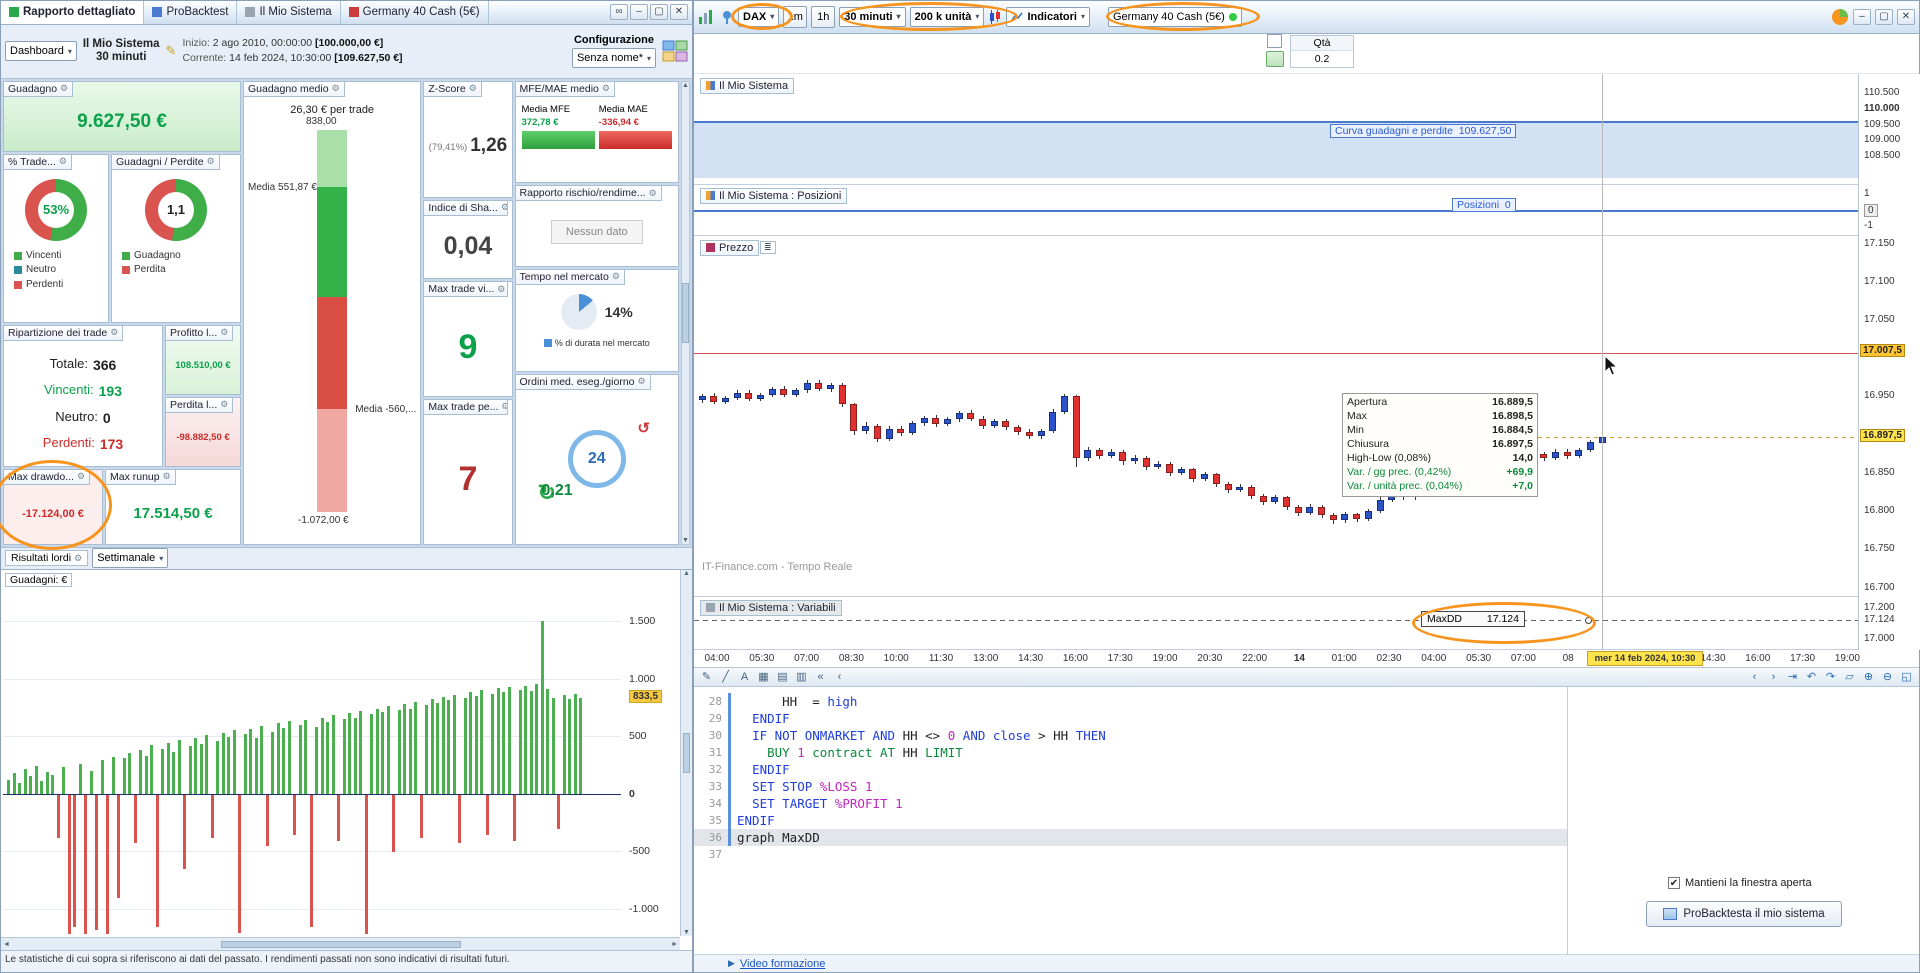  What do you see at coordinates (1322, 58) in the screenshot?
I see `quantity-input: 0.2` at bounding box center [1322, 58].